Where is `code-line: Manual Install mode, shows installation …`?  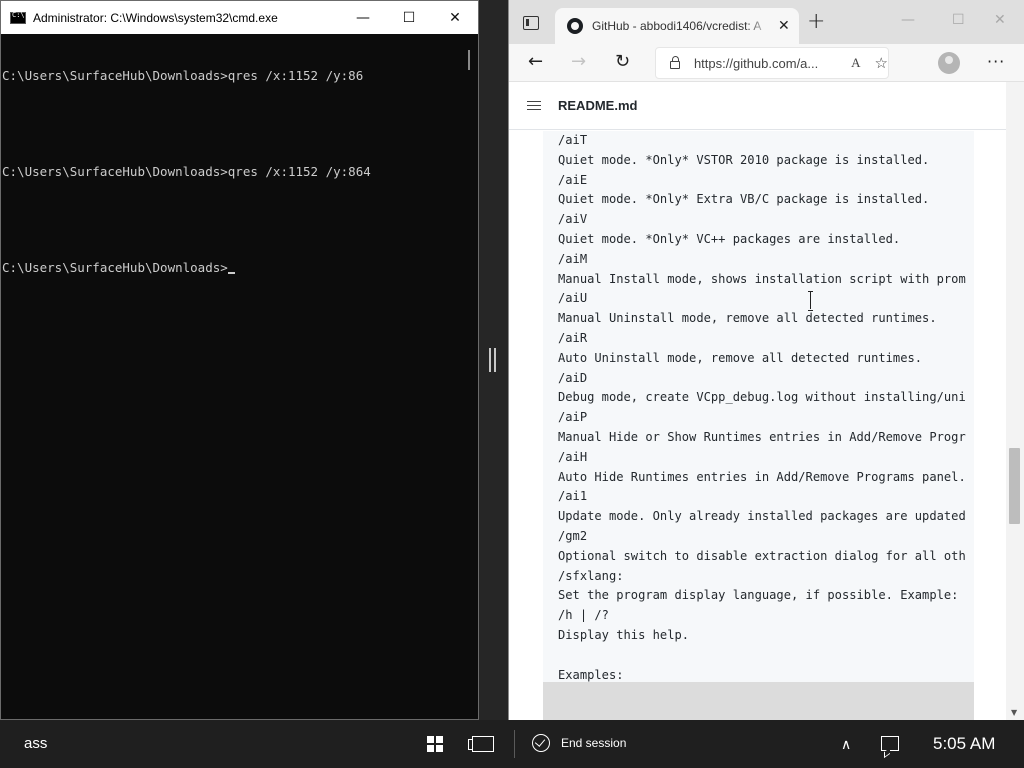
code-line: Manual Install mode, shows installation … is located at coordinates (762, 278).